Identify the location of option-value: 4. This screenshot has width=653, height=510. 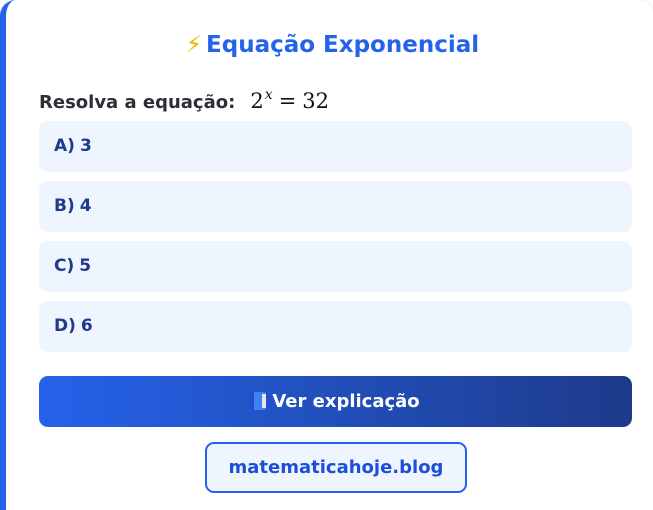
(85, 206).